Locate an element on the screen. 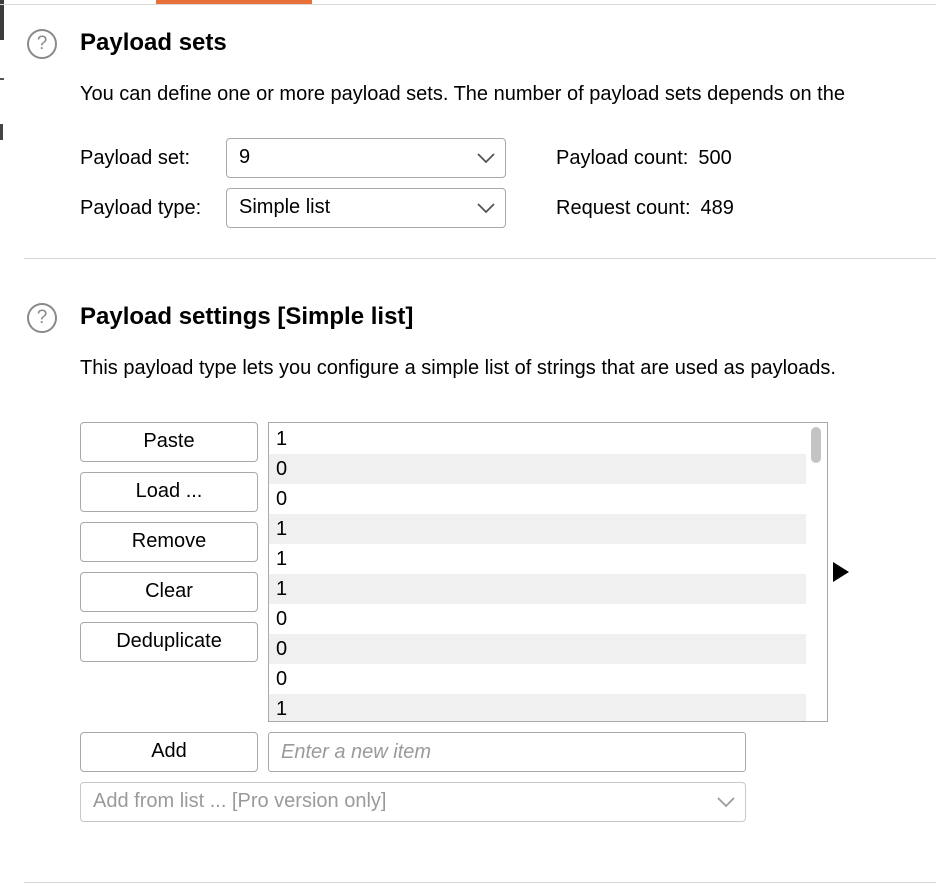  tab-bar-border is located at coordinates (468, 4).